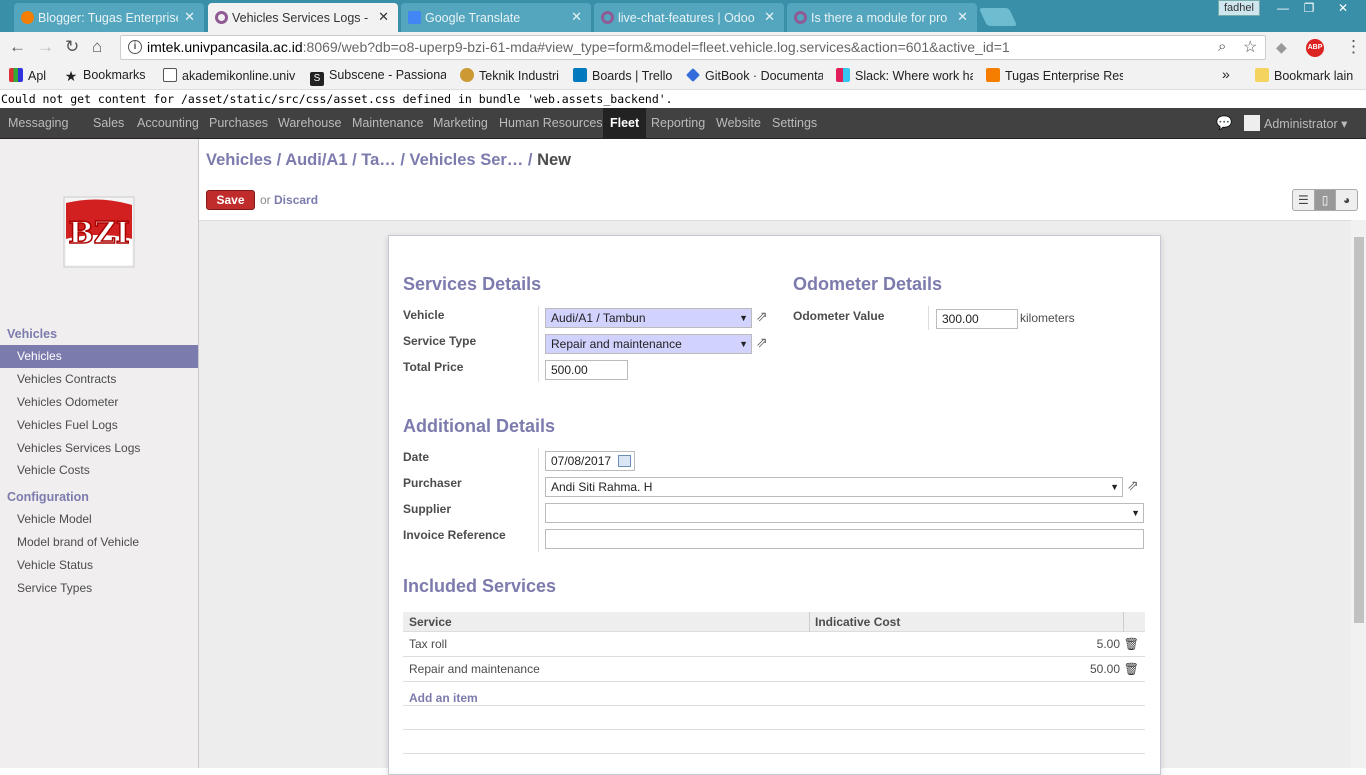 This screenshot has width=1366, height=775. Describe the element at coordinates (99, 402) in the screenshot. I see `sidebar-item-vehicles-odometer: Vehicles Odometer` at that location.